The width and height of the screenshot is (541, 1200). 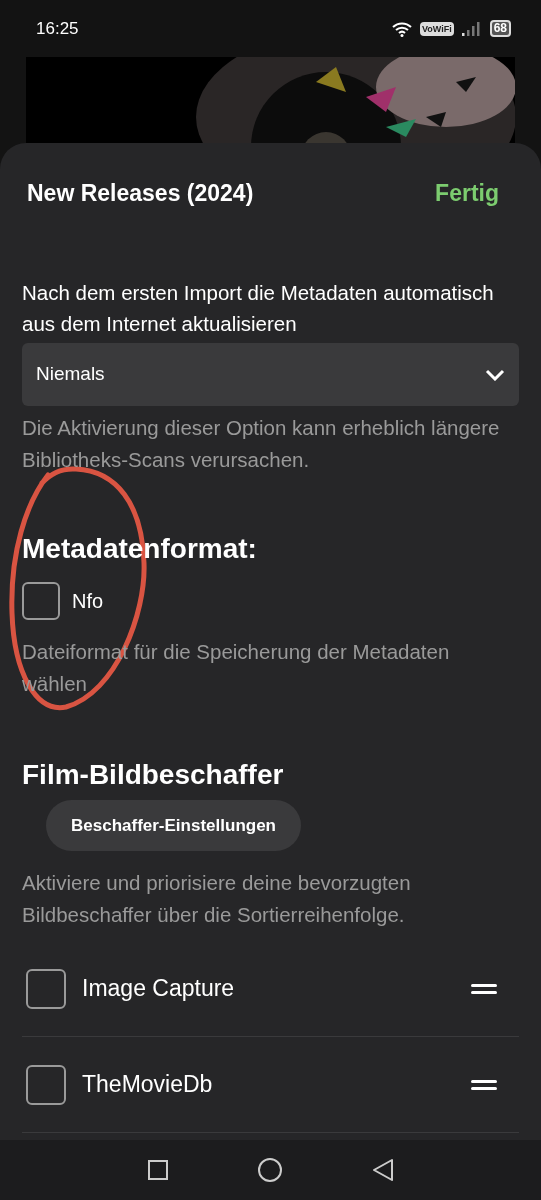 What do you see at coordinates (258, 308) in the screenshot?
I see `field-label: Nach dem ersten Import die Metadaten automatisch aus dem Internet aktualisieren` at bounding box center [258, 308].